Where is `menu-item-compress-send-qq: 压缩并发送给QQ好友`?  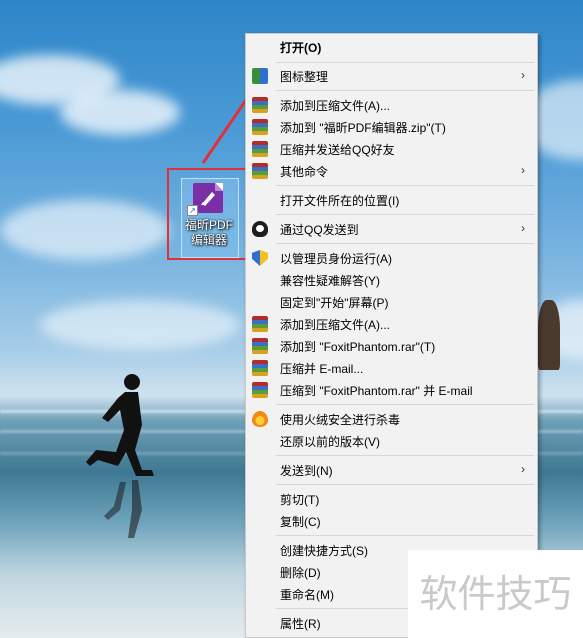
menu-item-compress-send-qq: 压缩并发送给QQ好友 is located at coordinates (391, 149).